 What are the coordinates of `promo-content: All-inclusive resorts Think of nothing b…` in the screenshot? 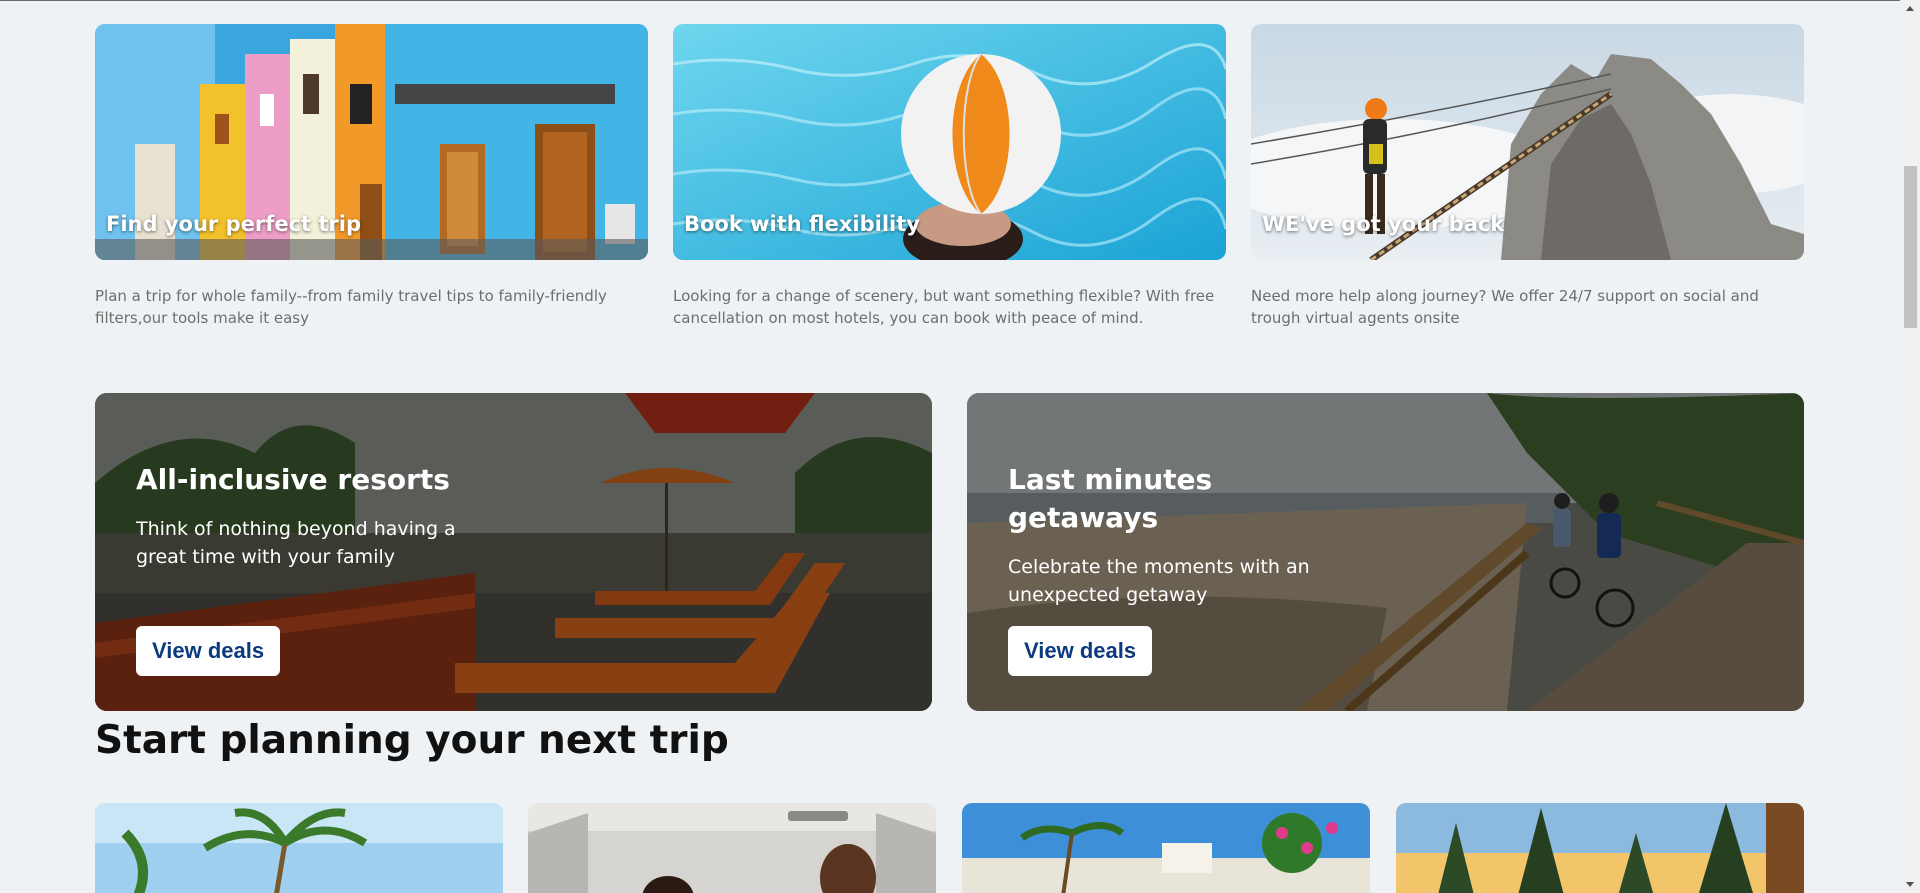 It's located at (301, 516).